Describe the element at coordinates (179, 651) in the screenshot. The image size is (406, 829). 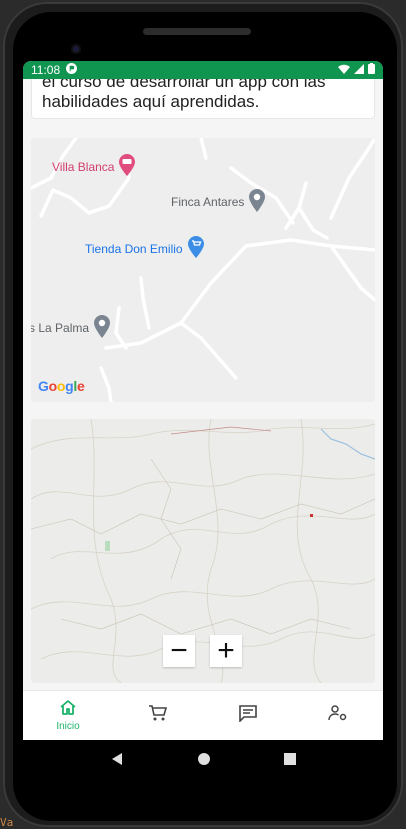
I see `zoom-out-button: −` at that location.